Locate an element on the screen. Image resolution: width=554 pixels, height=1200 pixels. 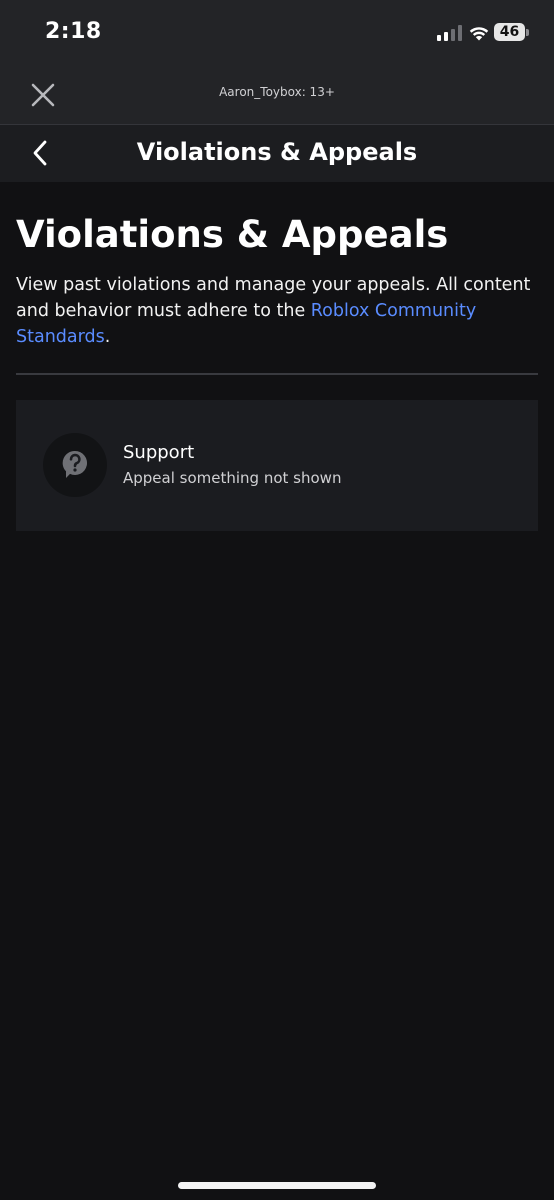
battery-icon: 46 is located at coordinates (512, 33).